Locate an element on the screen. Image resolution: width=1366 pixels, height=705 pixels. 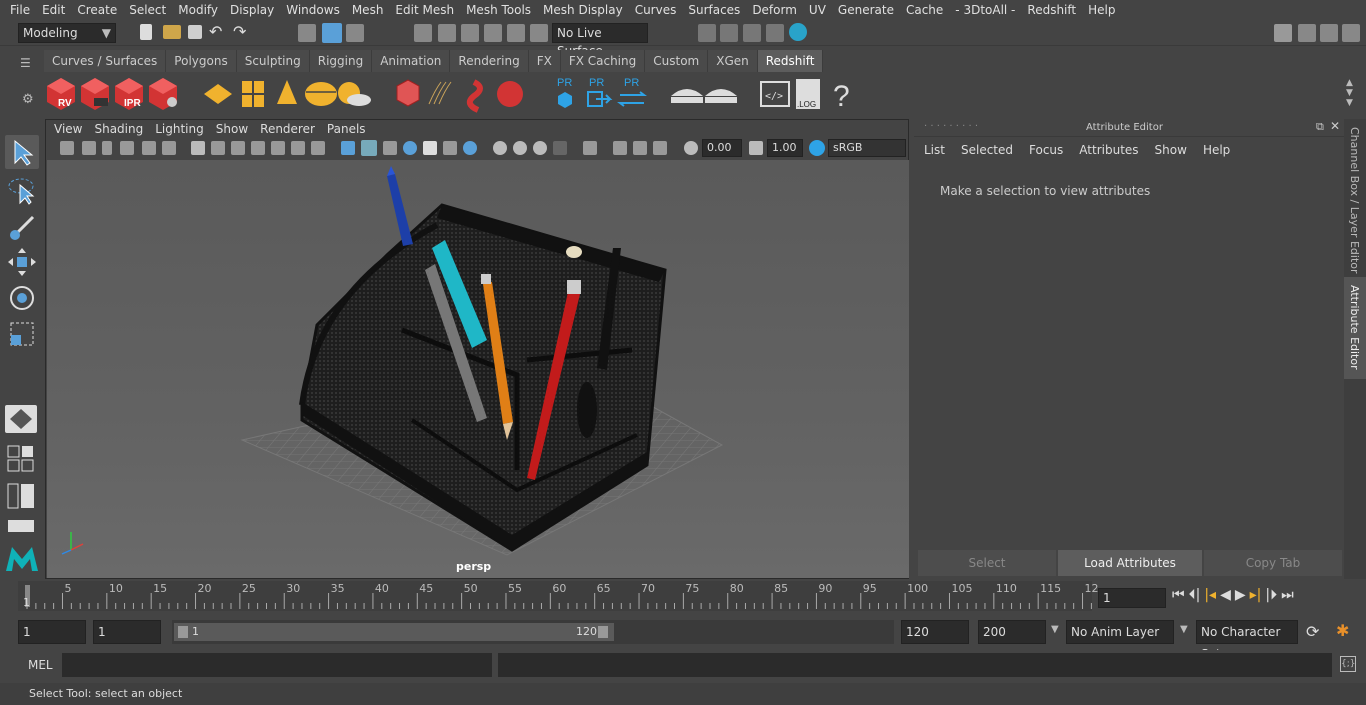
render-settings-icon is located at coordinates (775, 33).